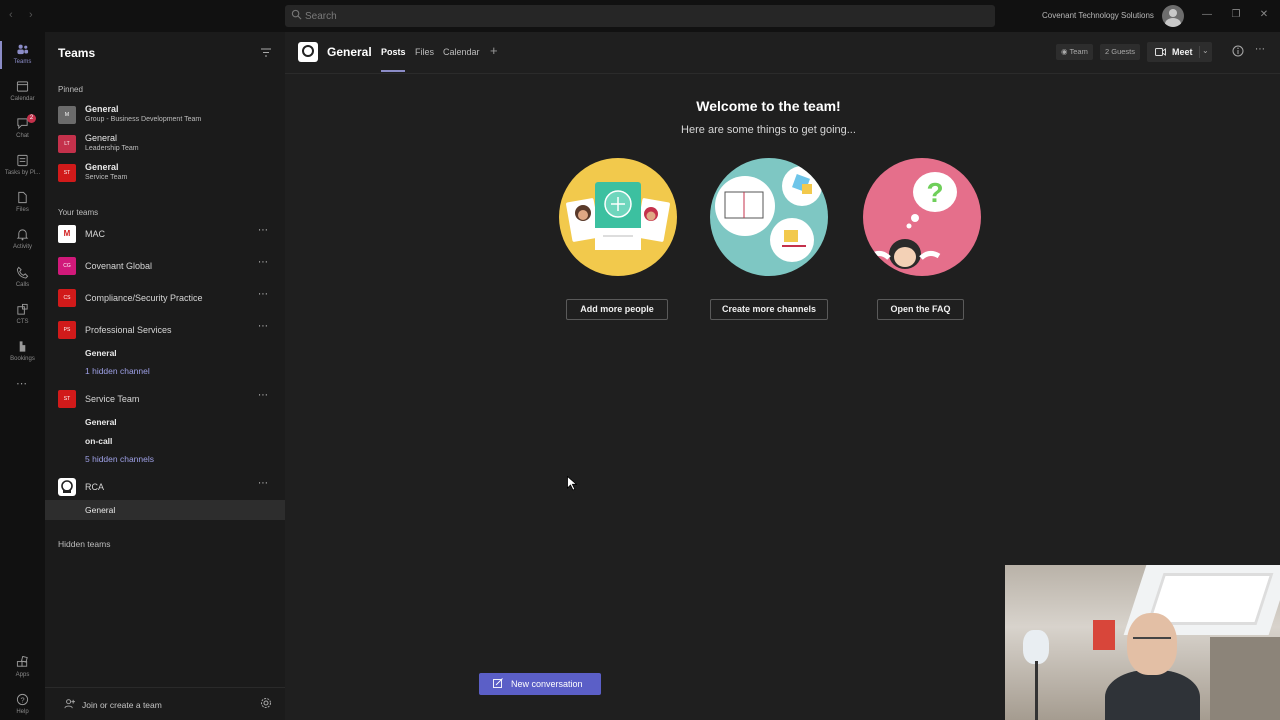 This screenshot has width=1280, height=720. What do you see at coordinates (1065, 51) in the screenshot?
I see `team-info-icon: ◉` at bounding box center [1065, 51].